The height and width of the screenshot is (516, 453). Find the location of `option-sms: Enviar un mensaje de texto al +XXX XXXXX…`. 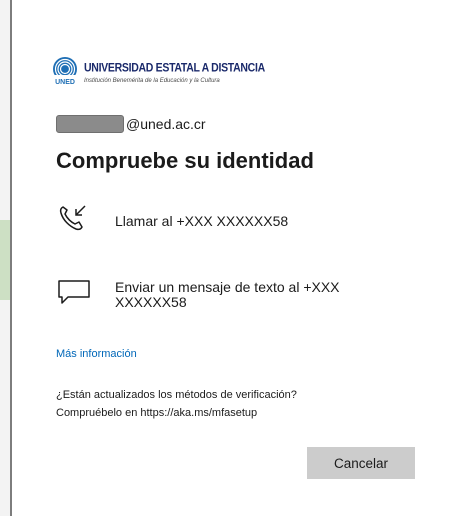

option-sms: Enviar un mensaje de texto al +XXX XXXXX… is located at coordinates (210, 293).